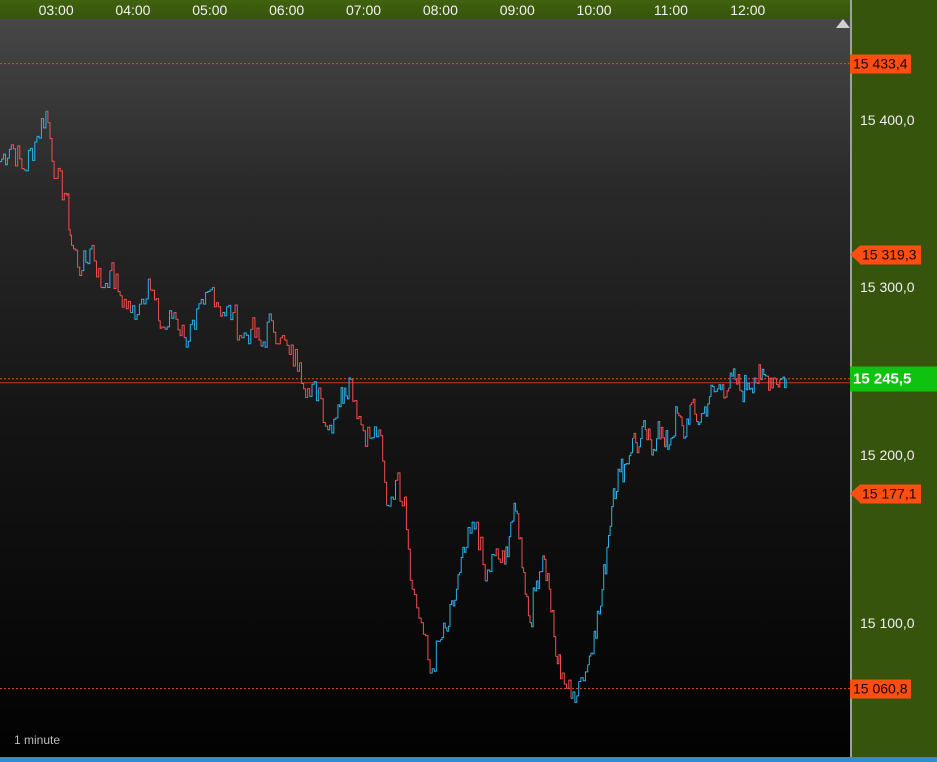 The width and height of the screenshot is (937, 762). I want to click on time-tick-0400: 04:00, so click(133, 10).